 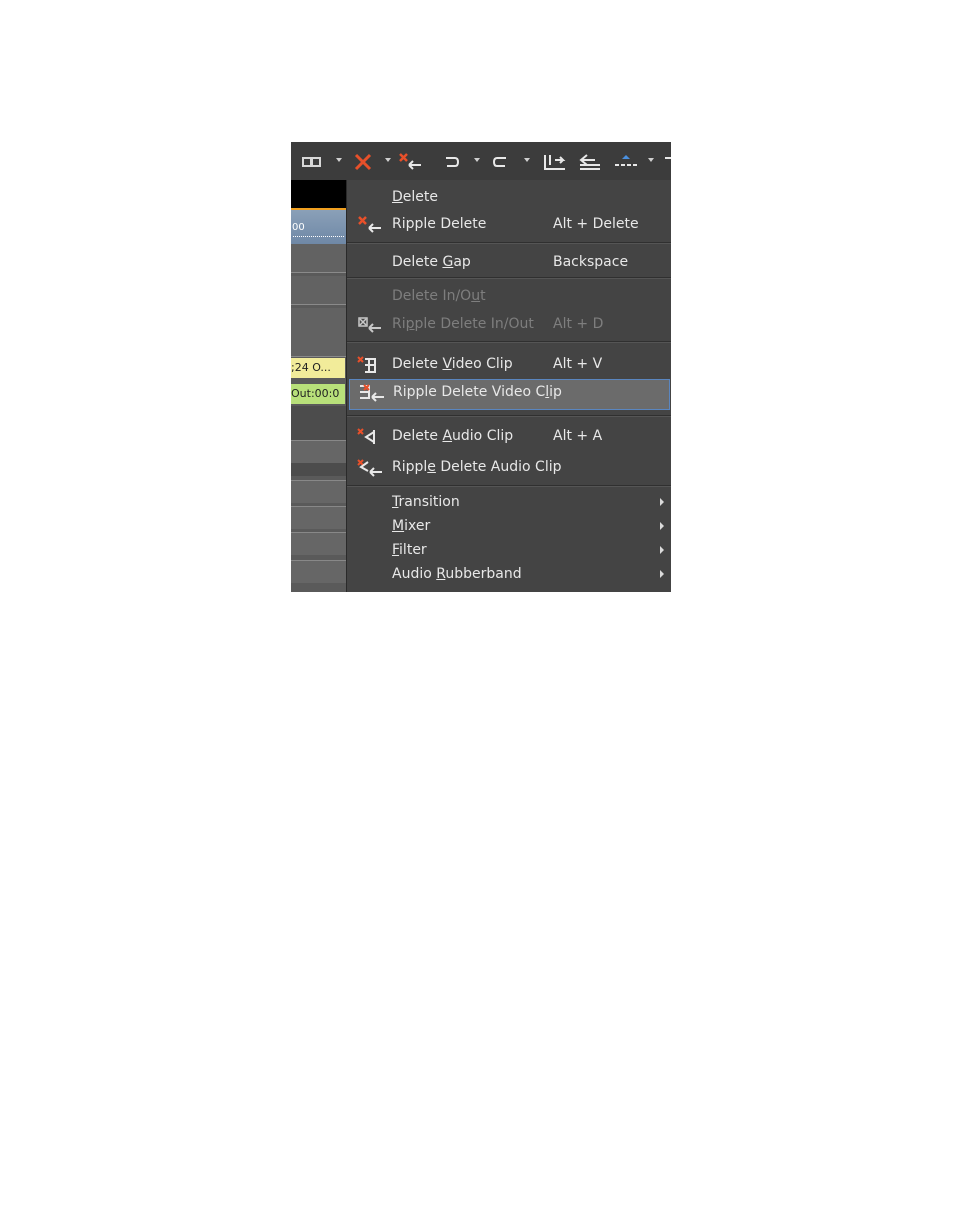 What do you see at coordinates (501, 162) in the screenshot?
I see `redo-icon` at bounding box center [501, 162].